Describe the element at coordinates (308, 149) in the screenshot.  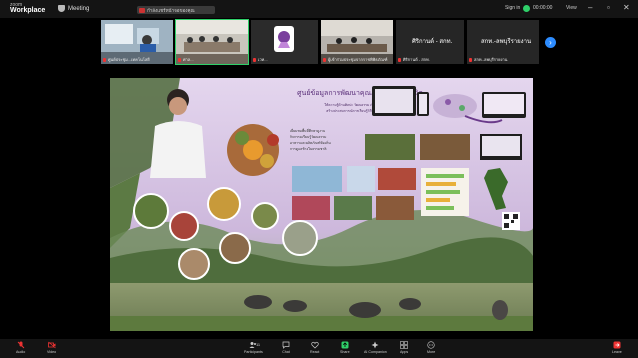
I see `slide-bullet: การดูแลช้างในธรรมชาติ` at that location.